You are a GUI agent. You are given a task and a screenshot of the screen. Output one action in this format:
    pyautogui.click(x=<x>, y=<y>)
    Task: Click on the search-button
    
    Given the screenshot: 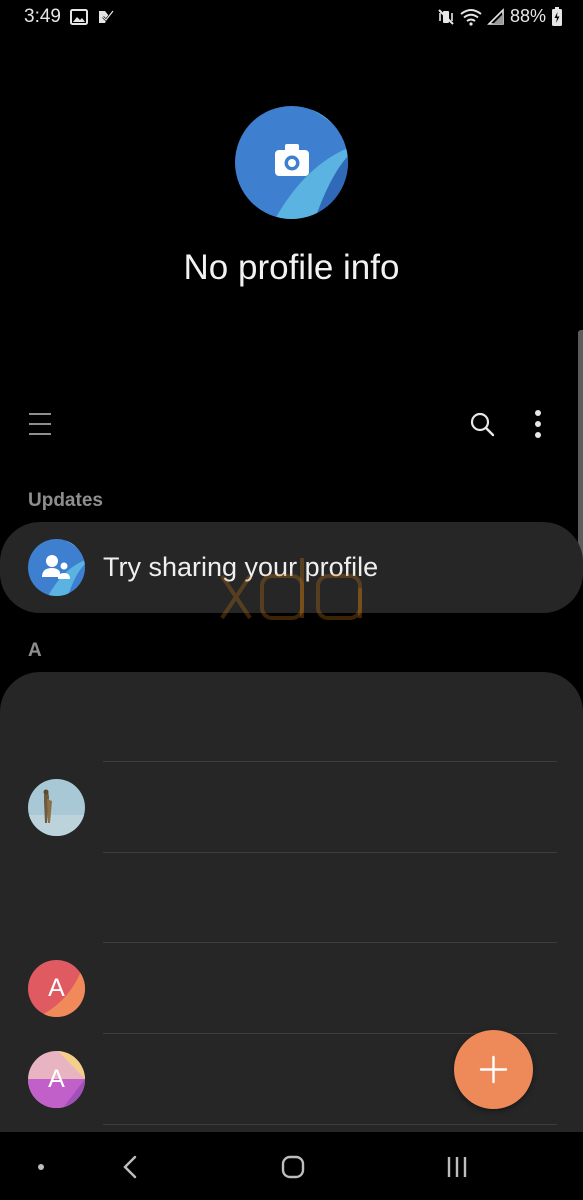 What is the action you would take?
    pyautogui.click(x=482, y=424)
    